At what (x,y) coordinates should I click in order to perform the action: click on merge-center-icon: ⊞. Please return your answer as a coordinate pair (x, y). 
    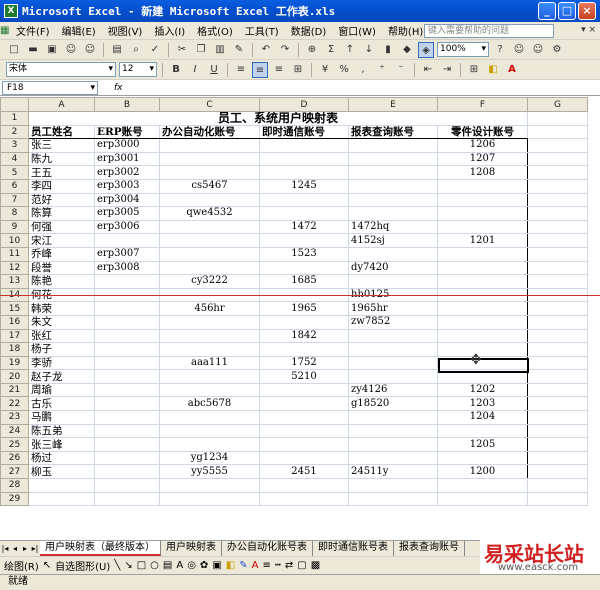
    Looking at the image, I should click on (298, 70).